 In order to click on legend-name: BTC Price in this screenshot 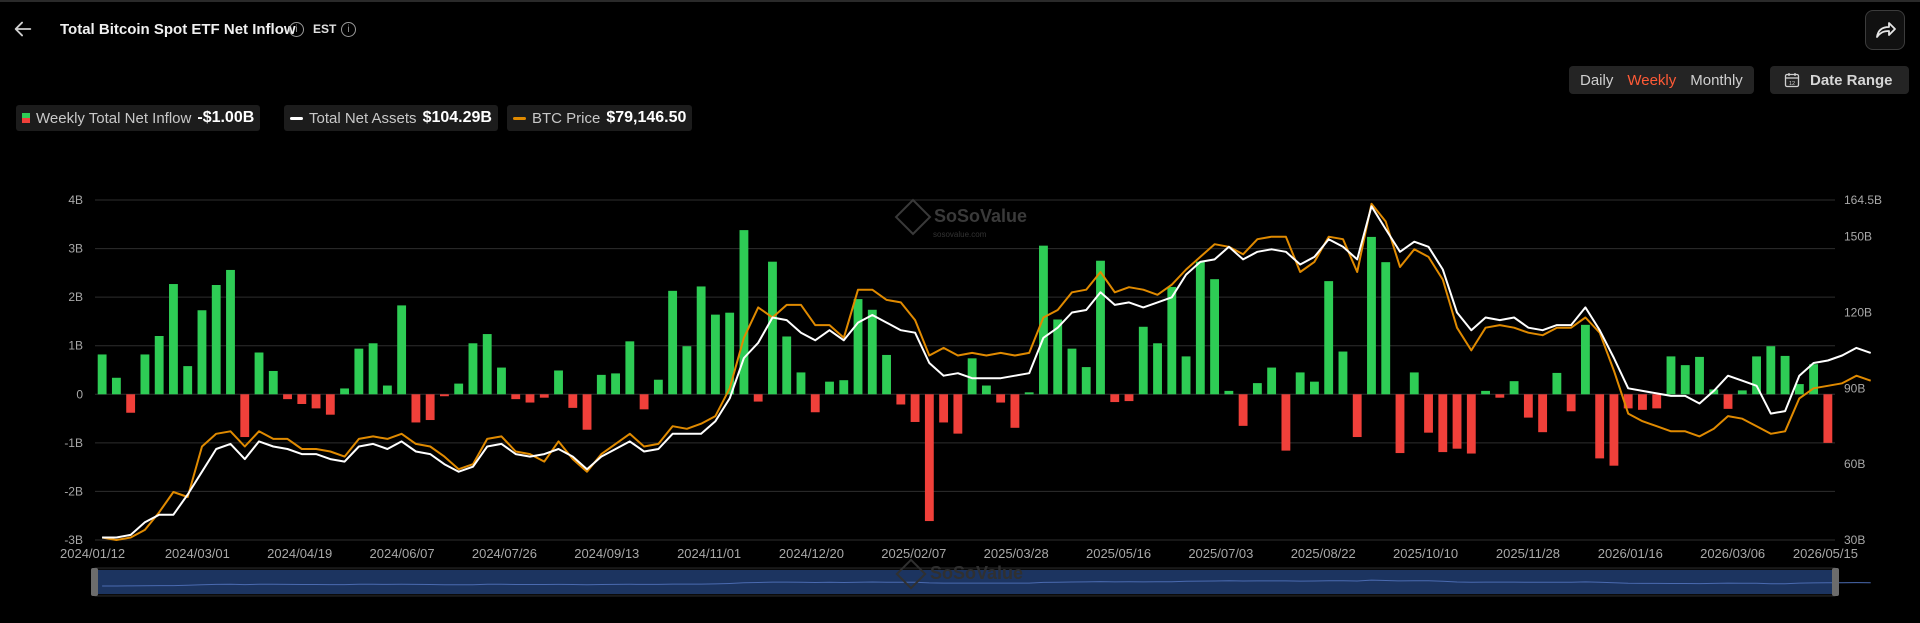, I will do `click(566, 118)`.